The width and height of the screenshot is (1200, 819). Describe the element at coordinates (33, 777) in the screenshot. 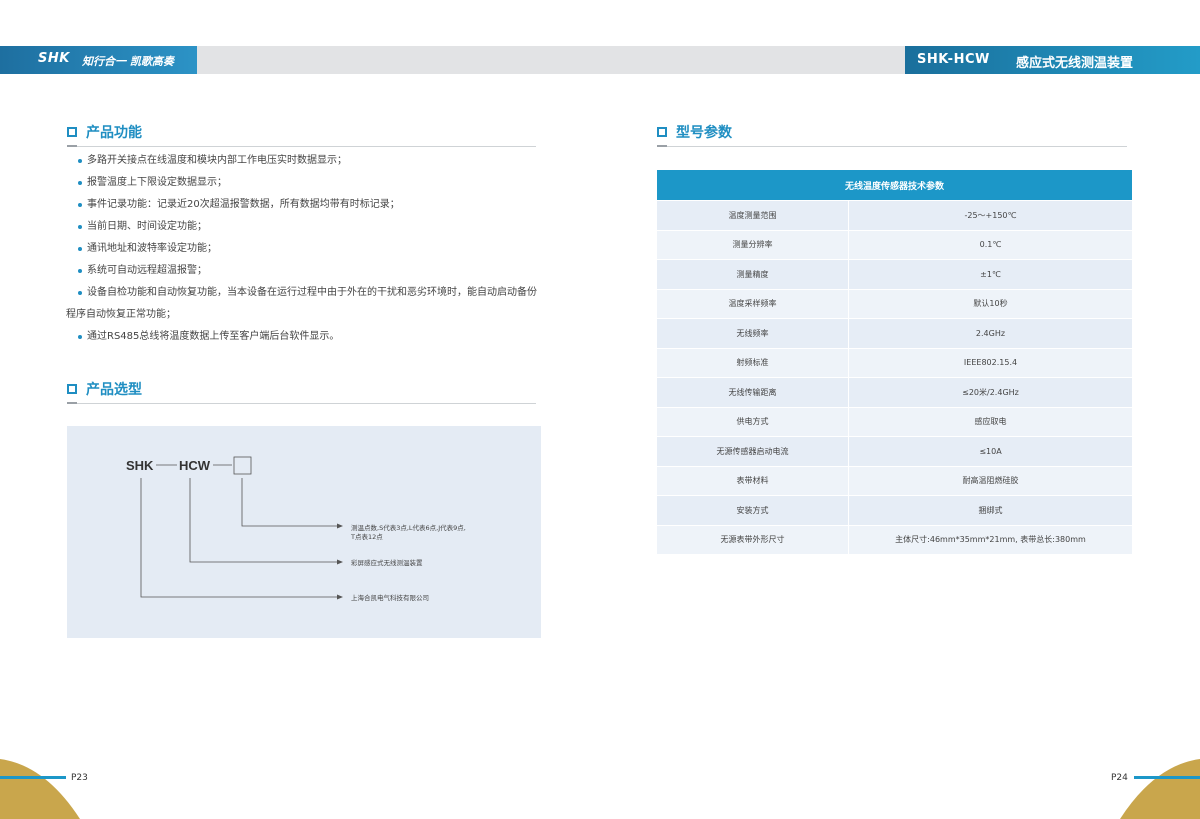

I see `footer-line-left` at that location.